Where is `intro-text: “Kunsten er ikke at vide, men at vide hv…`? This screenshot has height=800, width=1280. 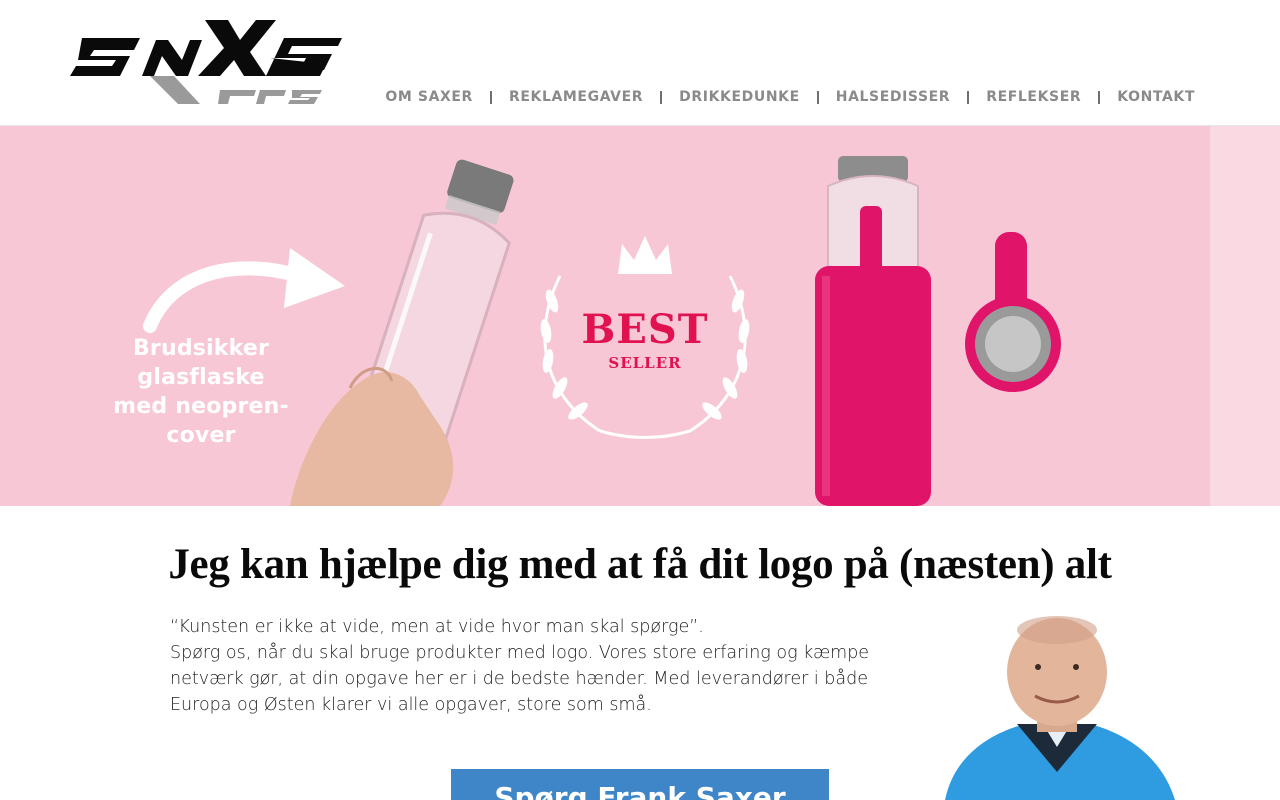
intro-text: “Kunsten er ikke at vide, men at vide hv… is located at coordinates (520, 666).